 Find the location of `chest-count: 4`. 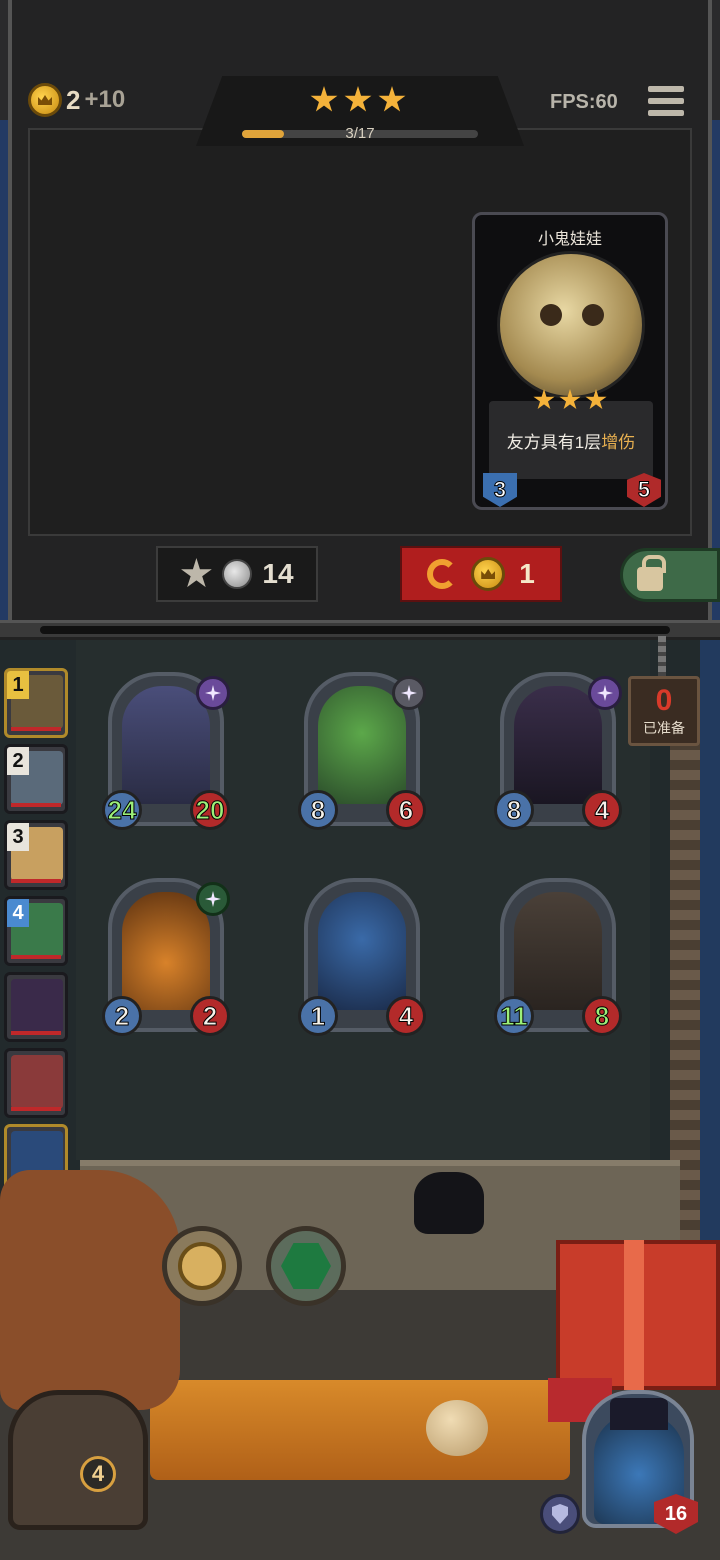

chest-count: 4 is located at coordinates (98, 1474).